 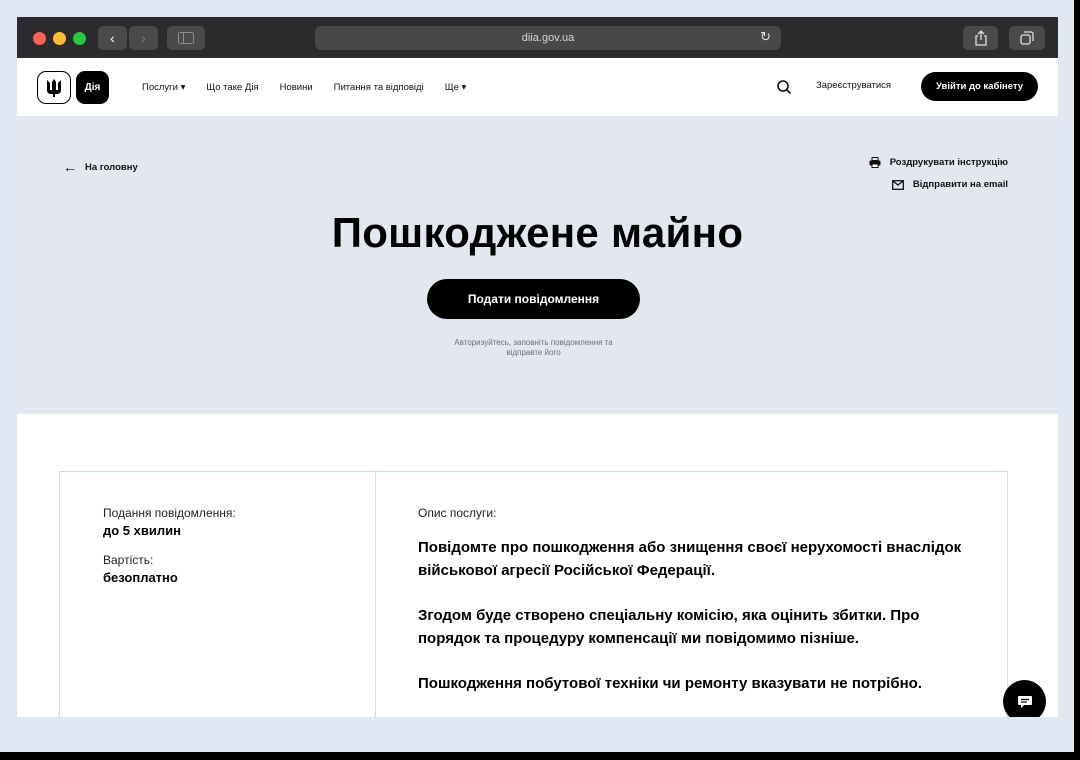 I want to click on chat-button, so click(x=1024, y=698).